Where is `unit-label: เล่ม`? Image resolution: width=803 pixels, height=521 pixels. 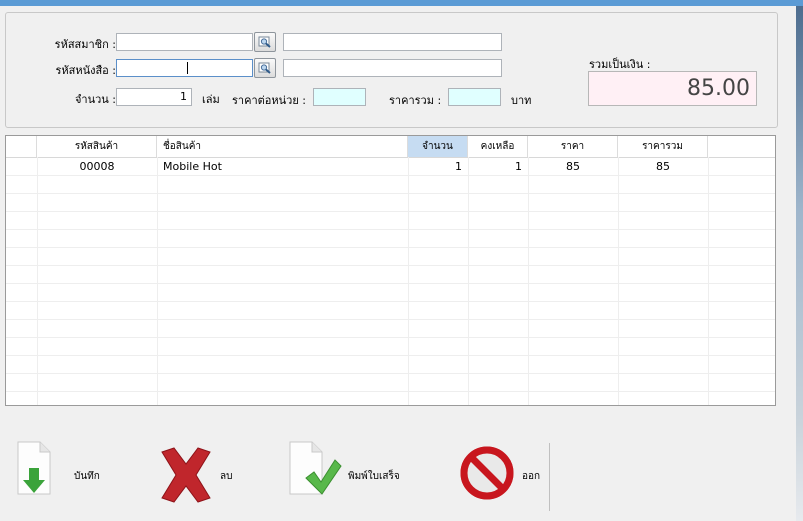
unit-label: เล่ม is located at coordinates (211, 99).